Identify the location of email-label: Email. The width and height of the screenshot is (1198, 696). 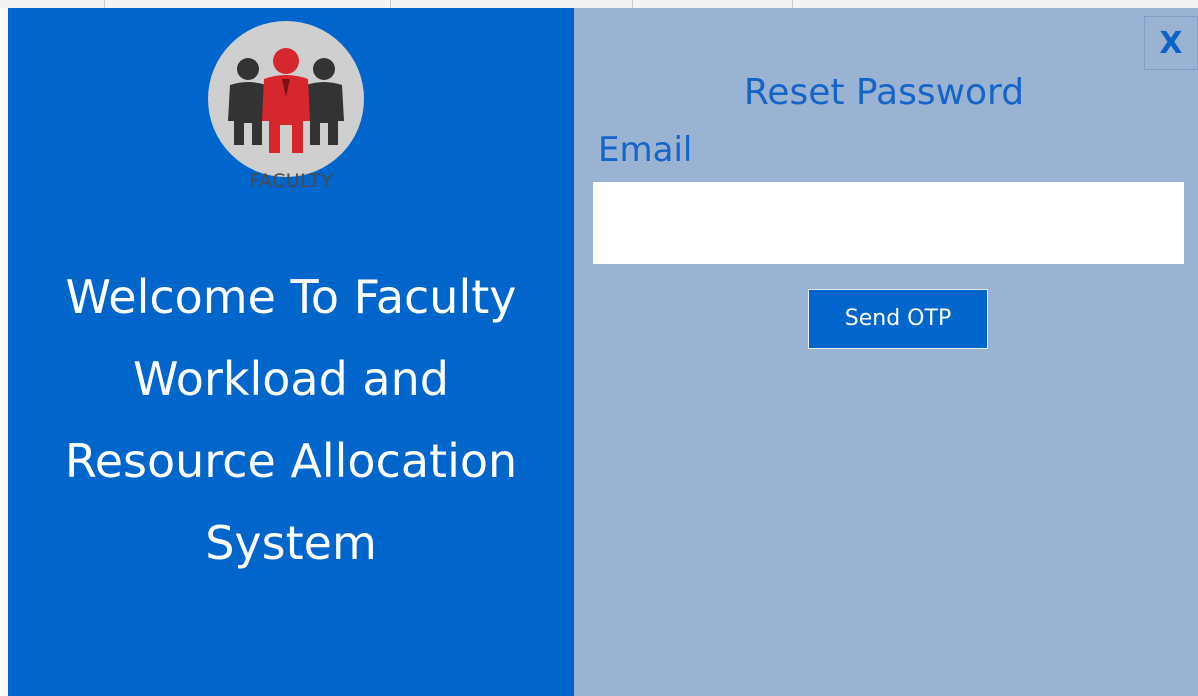
(645, 150).